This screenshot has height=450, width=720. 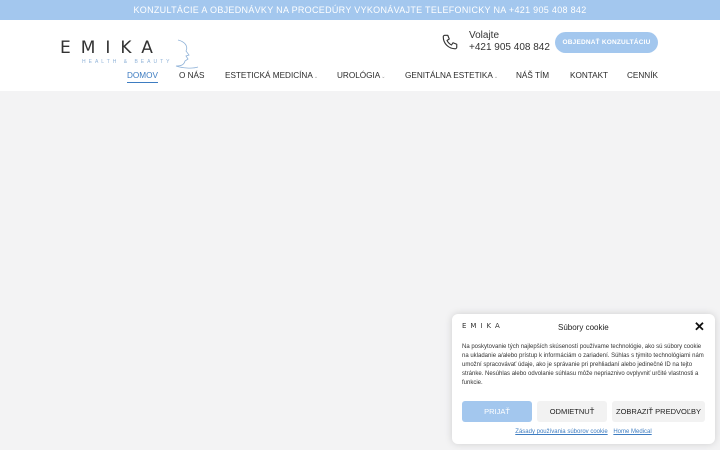 What do you see at coordinates (127, 62) in the screenshot?
I see `logo-tagline: HEALTH & BEAUTY` at bounding box center [127, 62].